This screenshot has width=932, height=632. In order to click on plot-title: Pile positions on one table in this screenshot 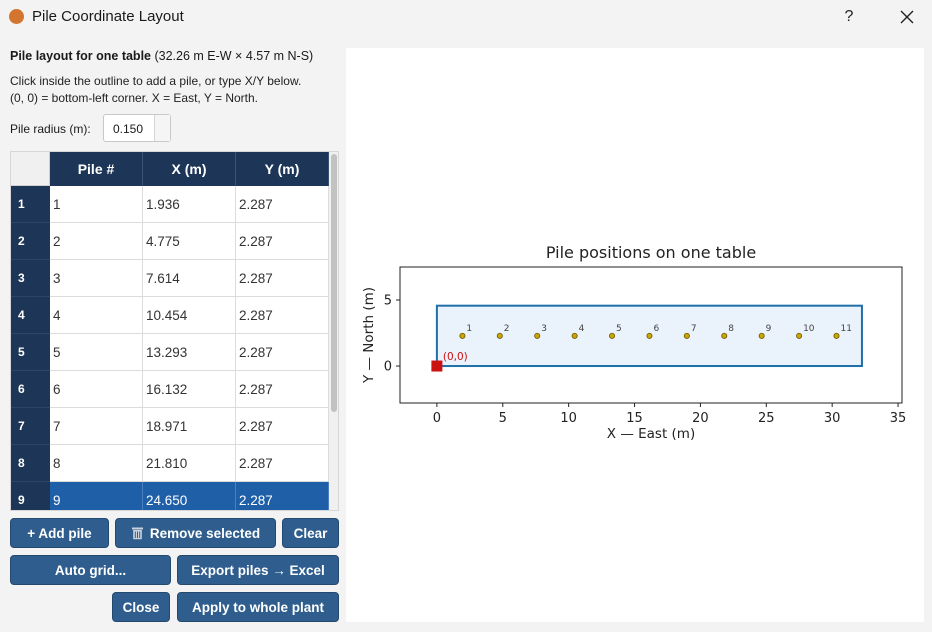, I will do `click(651, 252)`.